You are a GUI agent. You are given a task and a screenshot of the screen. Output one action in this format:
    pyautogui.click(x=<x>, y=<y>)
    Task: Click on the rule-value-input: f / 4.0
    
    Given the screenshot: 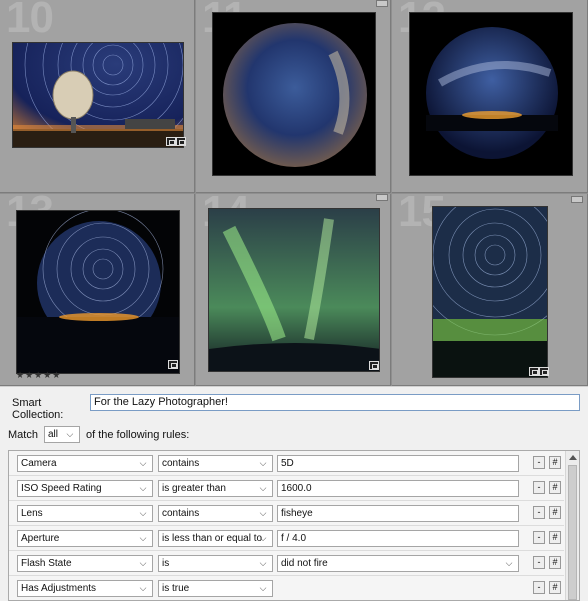 What is the action you would take?
    pyautogui.click(x=398, y=538)
    